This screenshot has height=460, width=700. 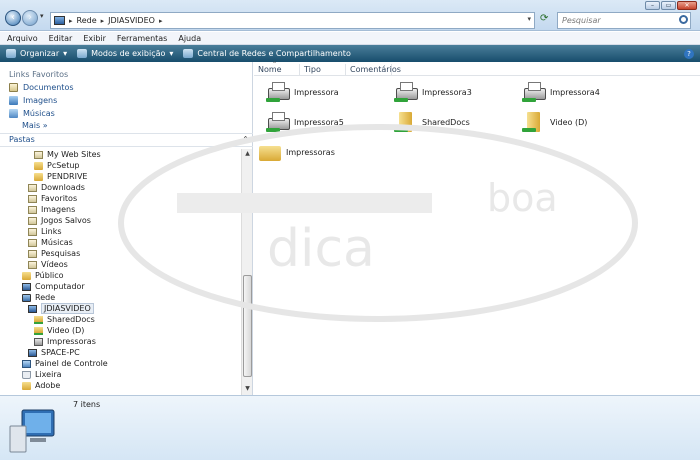 What do you see at coordinates (61, 38) in the screenshot?
I see `menu-editar: Editar` at bounding box center [61, 38].